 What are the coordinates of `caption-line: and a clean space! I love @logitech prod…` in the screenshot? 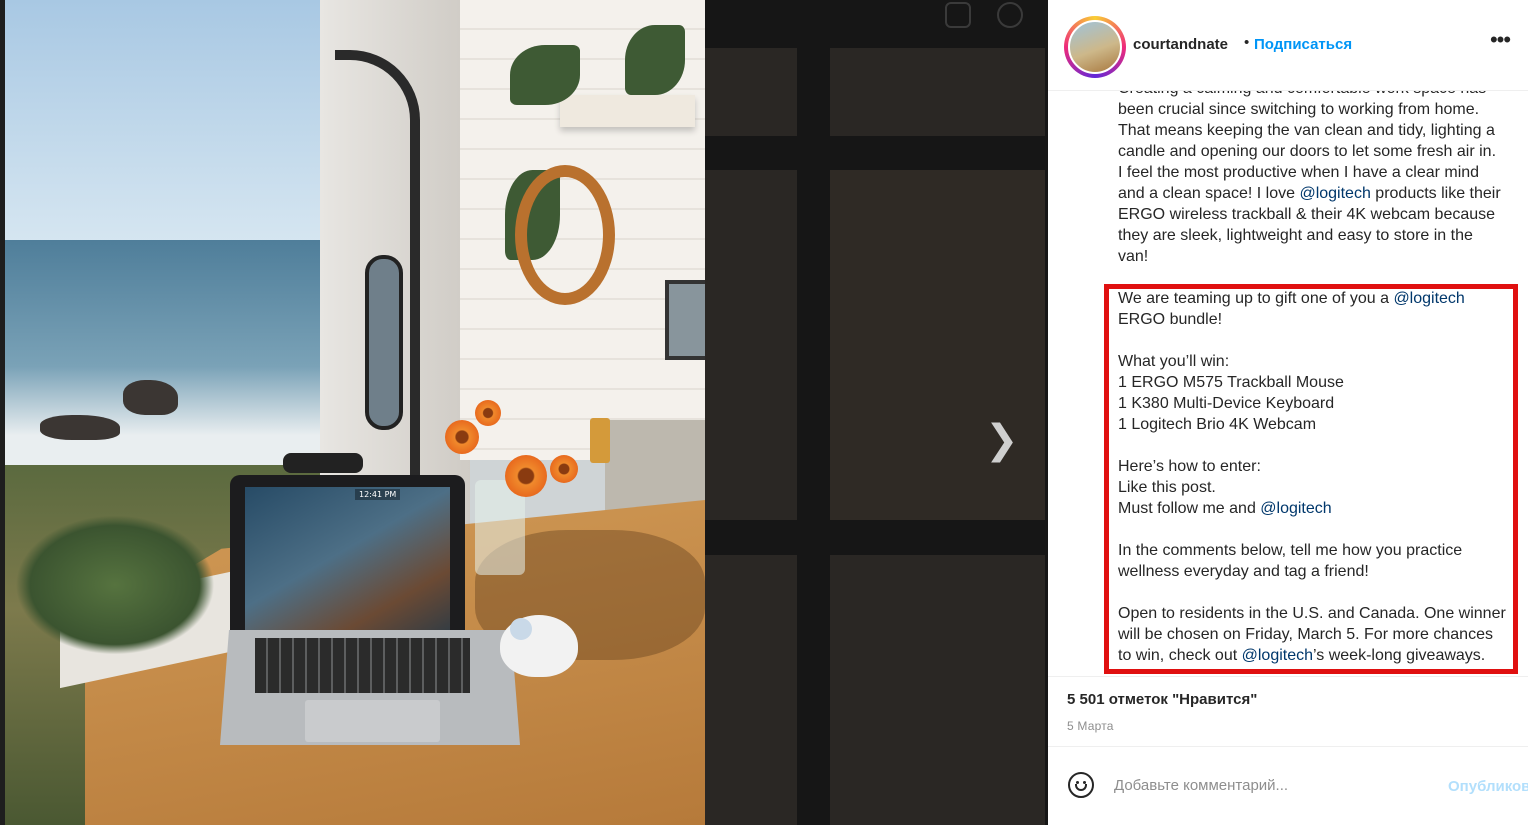 It's located at (1318, 193).